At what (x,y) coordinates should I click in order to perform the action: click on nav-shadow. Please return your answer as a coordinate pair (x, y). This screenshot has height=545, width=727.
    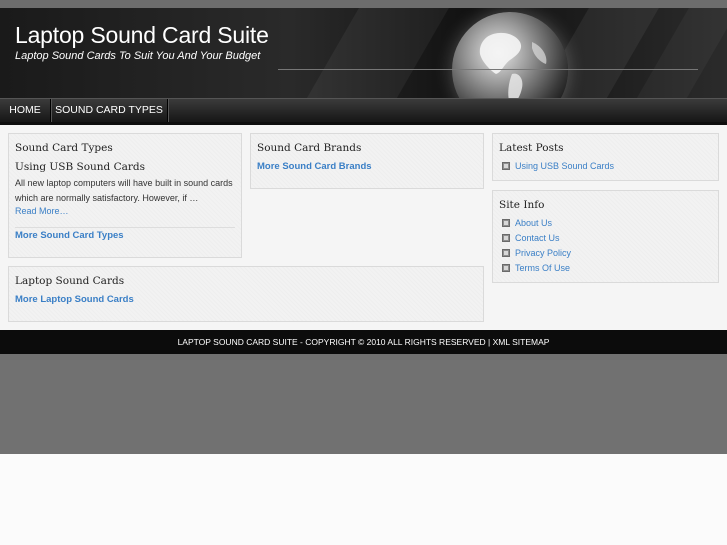
    Looking at the image, I should click on (363, 123).